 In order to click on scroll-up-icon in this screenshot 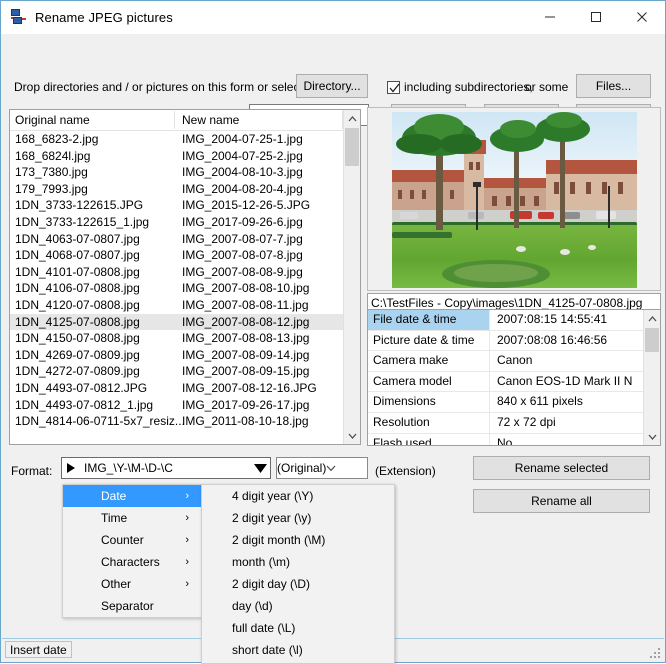, I will do `click(352, 118)`.